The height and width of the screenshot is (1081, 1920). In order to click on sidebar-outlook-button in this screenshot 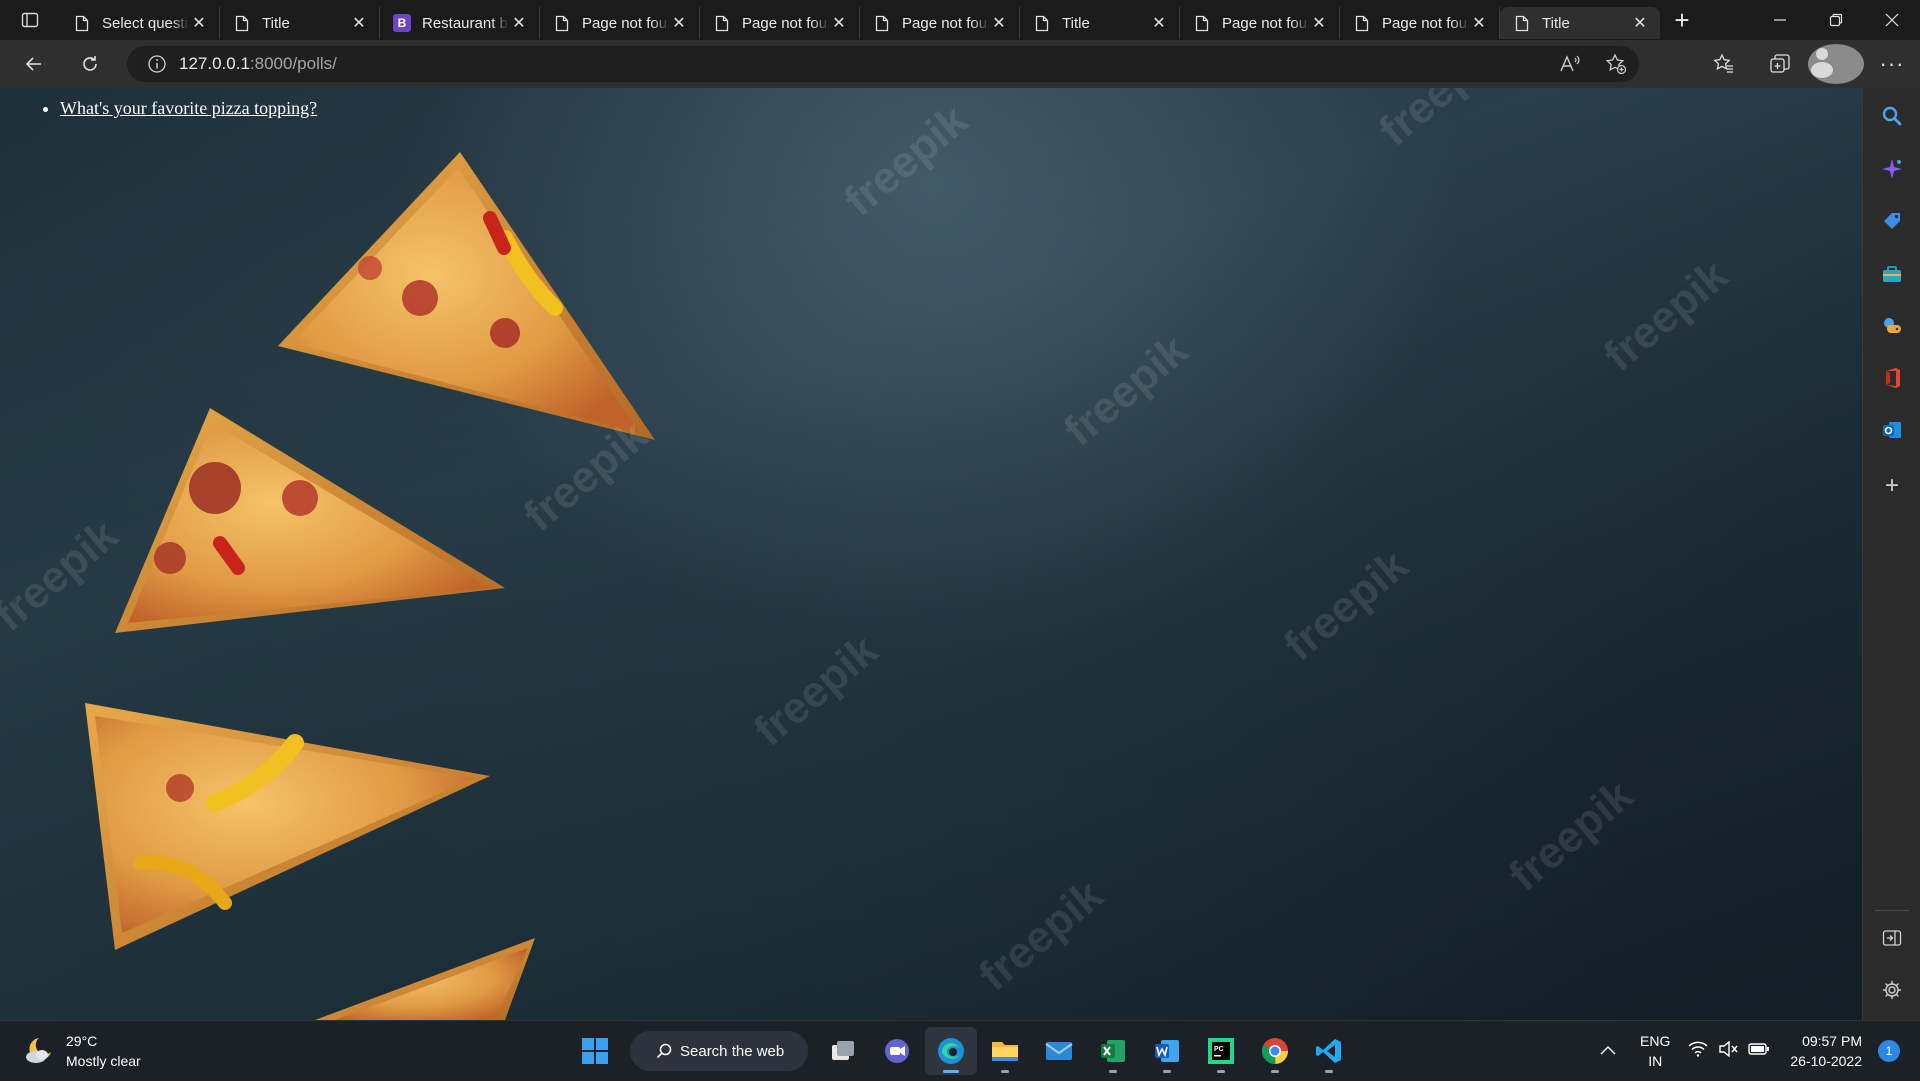, I will do `click(1891, 430)`.